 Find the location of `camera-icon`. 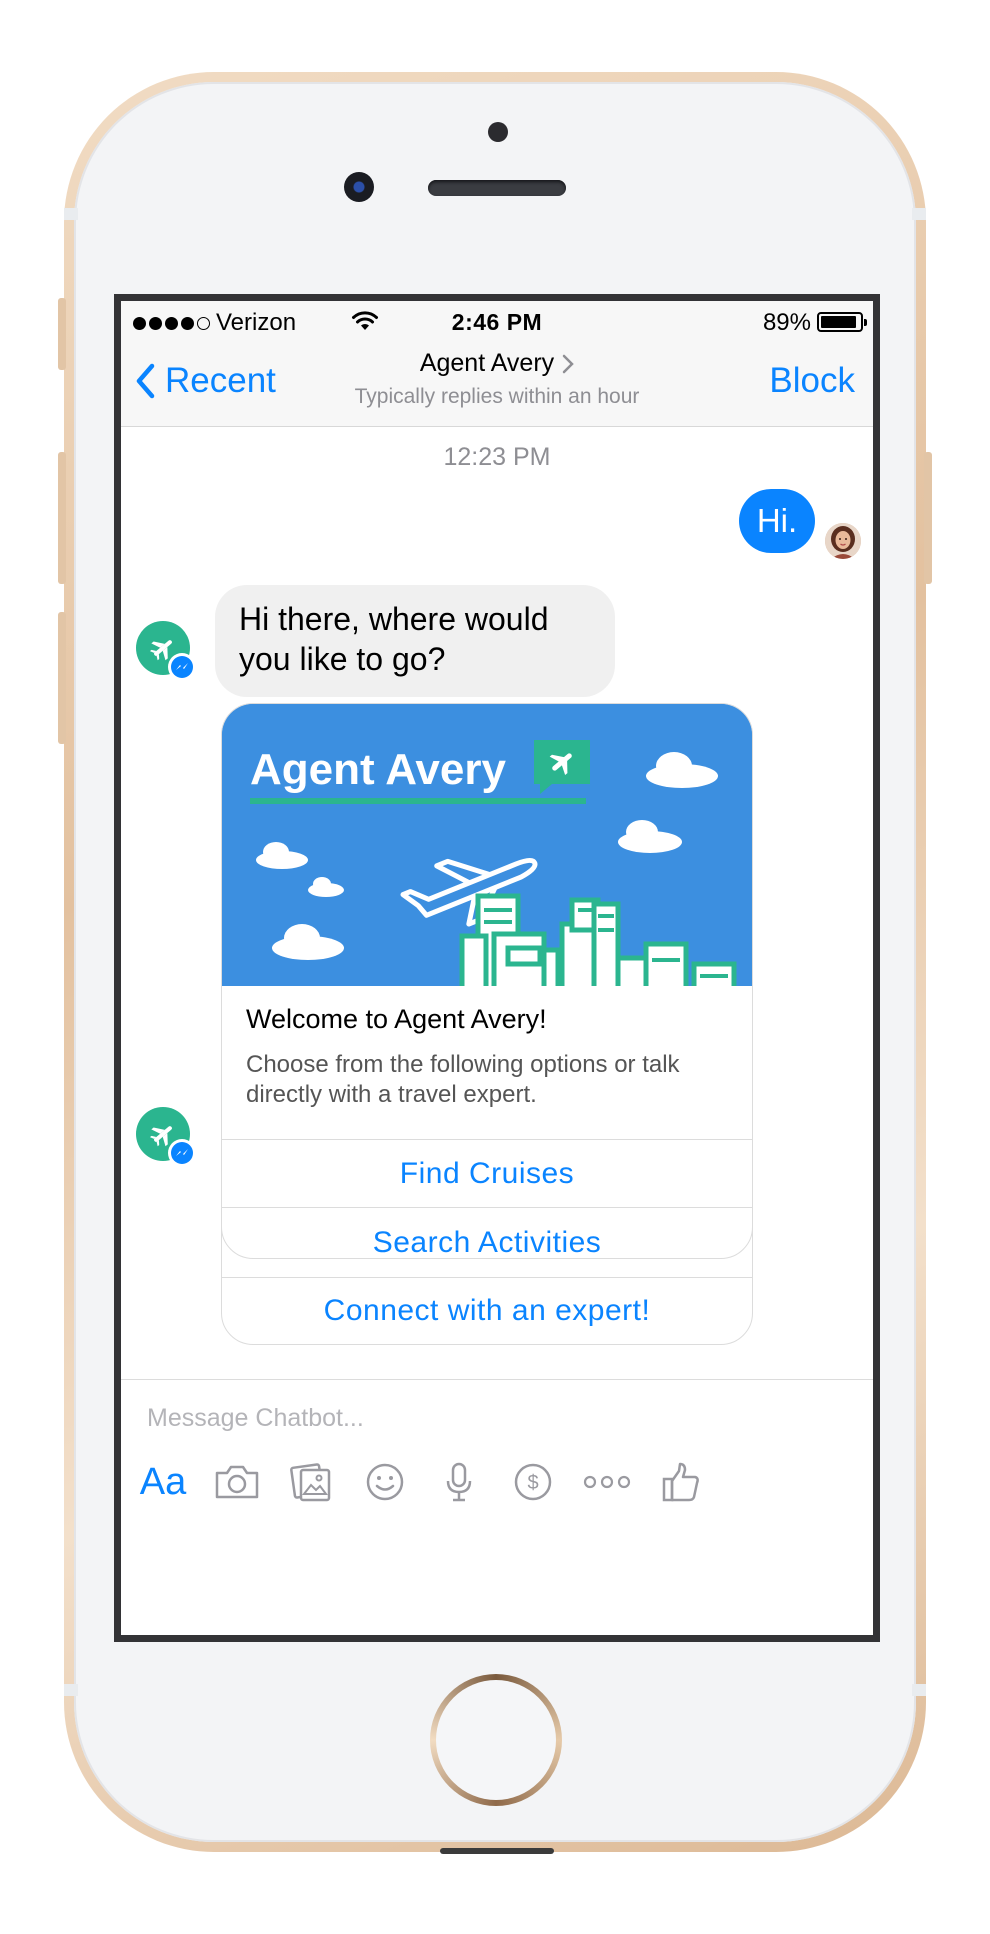

camera-icon is located at coordinates (237, 1482).